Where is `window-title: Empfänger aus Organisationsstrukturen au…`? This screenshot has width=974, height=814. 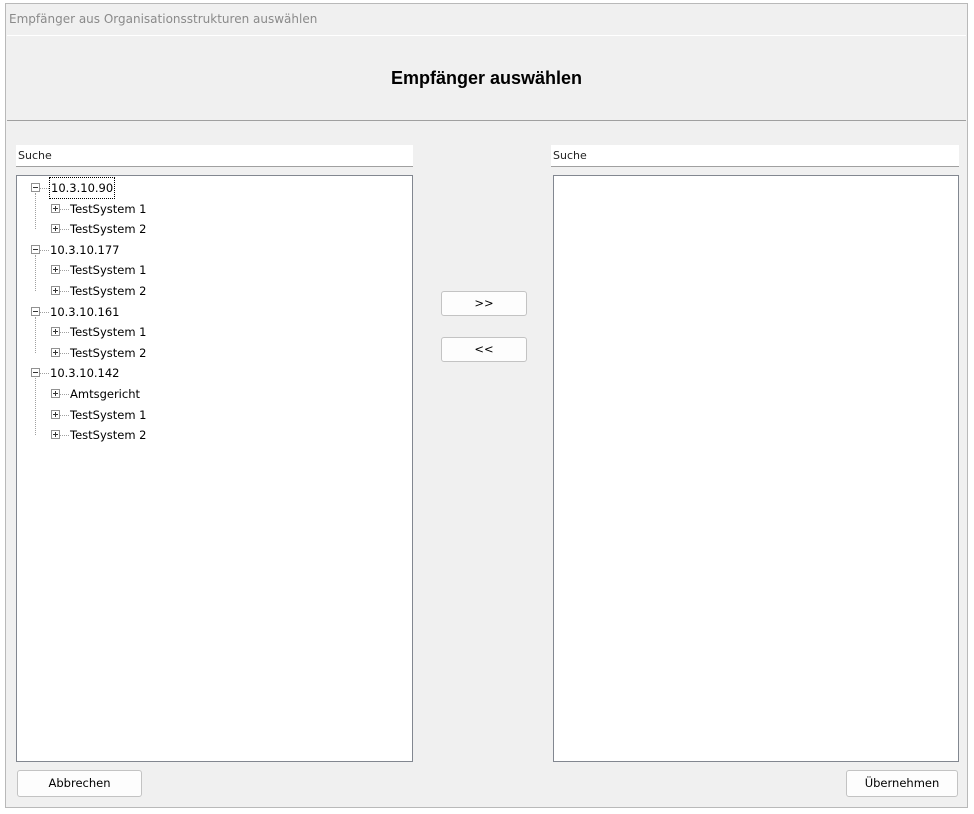
window-title: Empfänger aus Organisationsstrukturen au… is located at coordinates (163, 19).